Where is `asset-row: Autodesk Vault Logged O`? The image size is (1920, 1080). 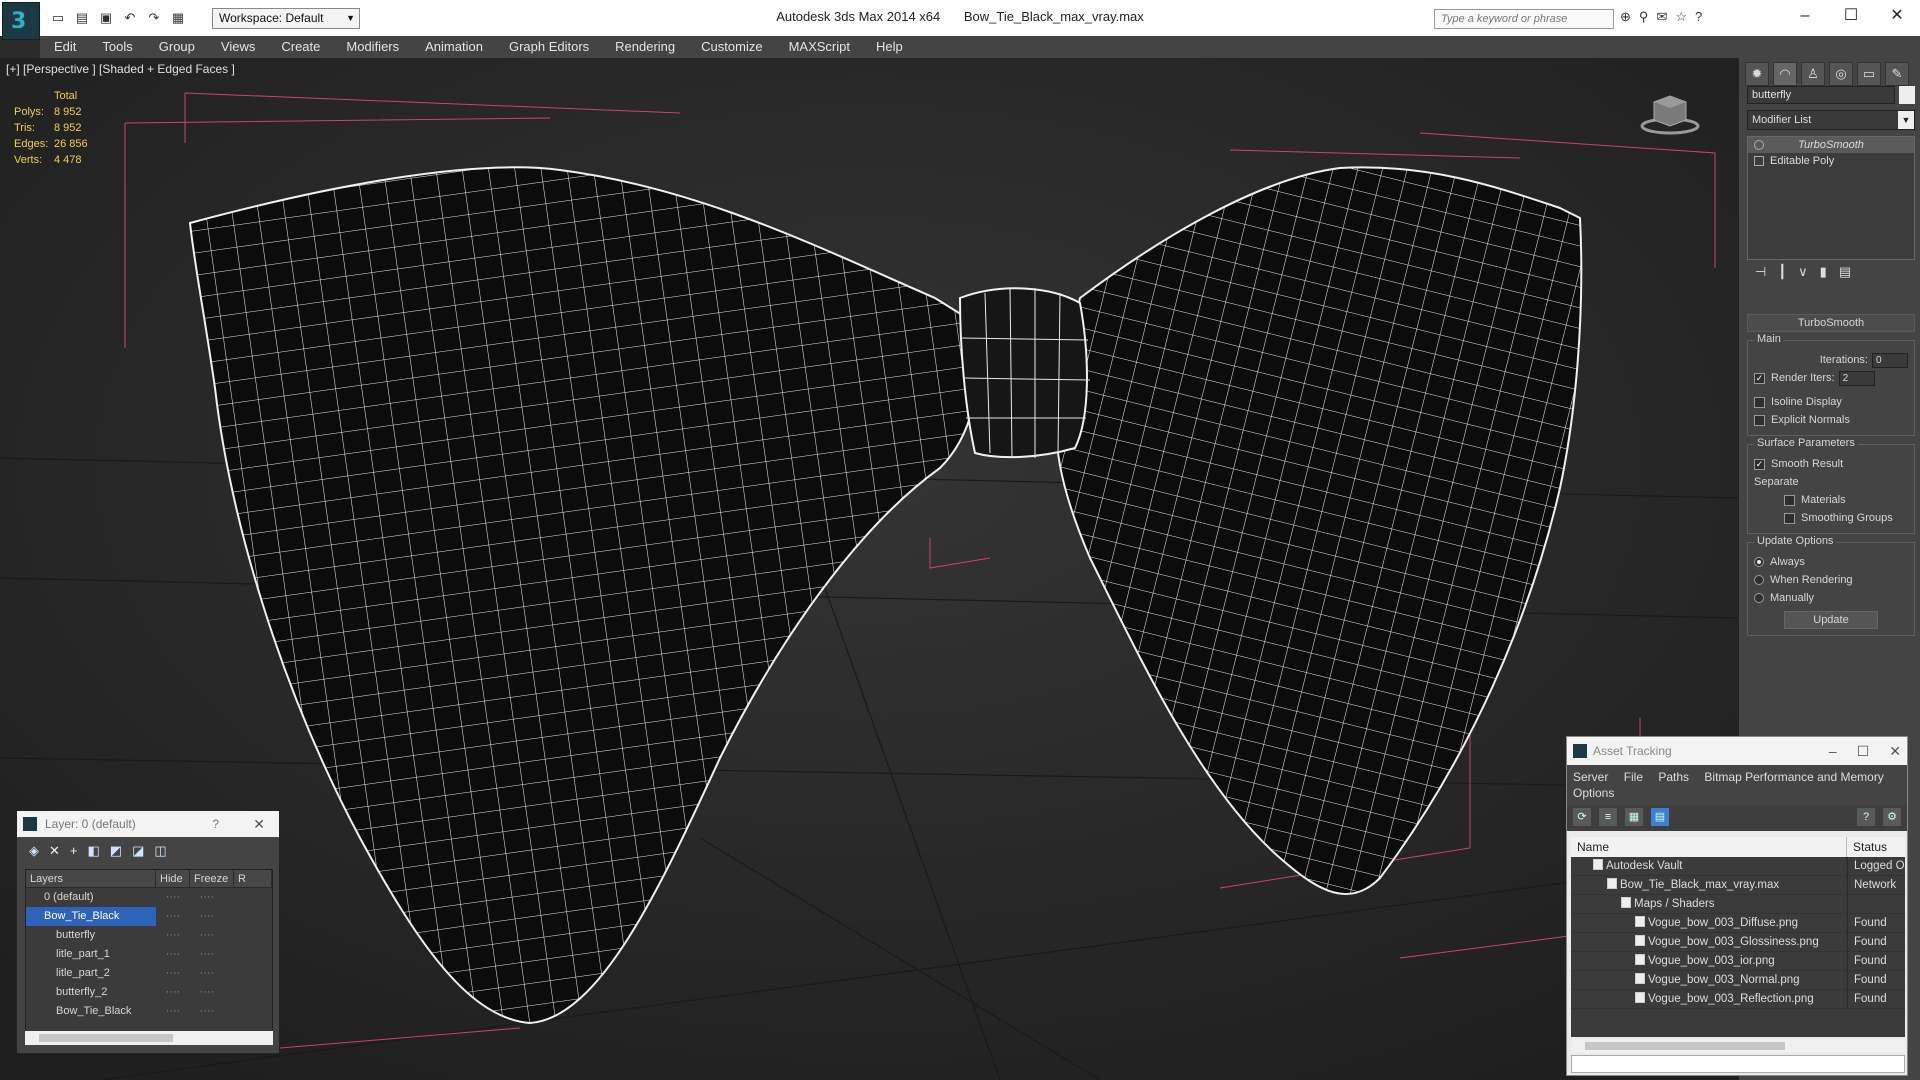
asset-row: Autodesk Vault Logged O is located at coordinates (1738, 866).